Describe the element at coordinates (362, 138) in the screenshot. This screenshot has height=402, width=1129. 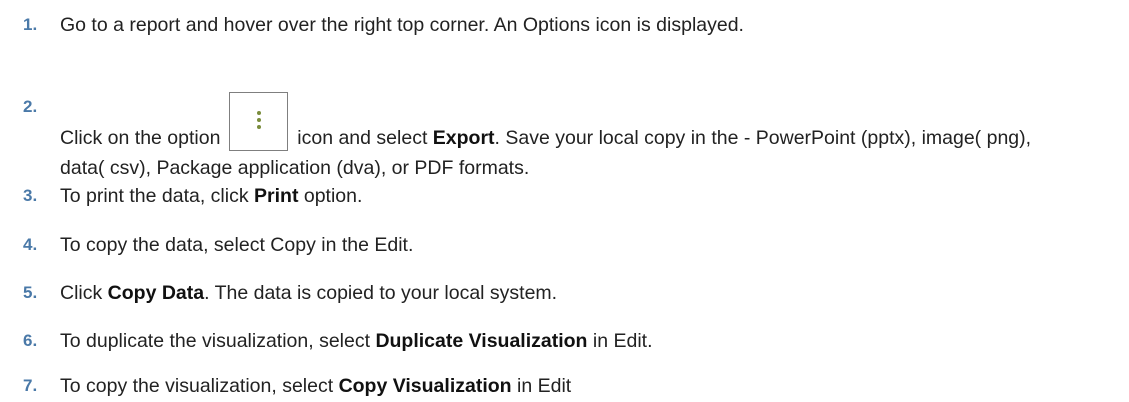
I see `step-text-run: icon and select` at that location.